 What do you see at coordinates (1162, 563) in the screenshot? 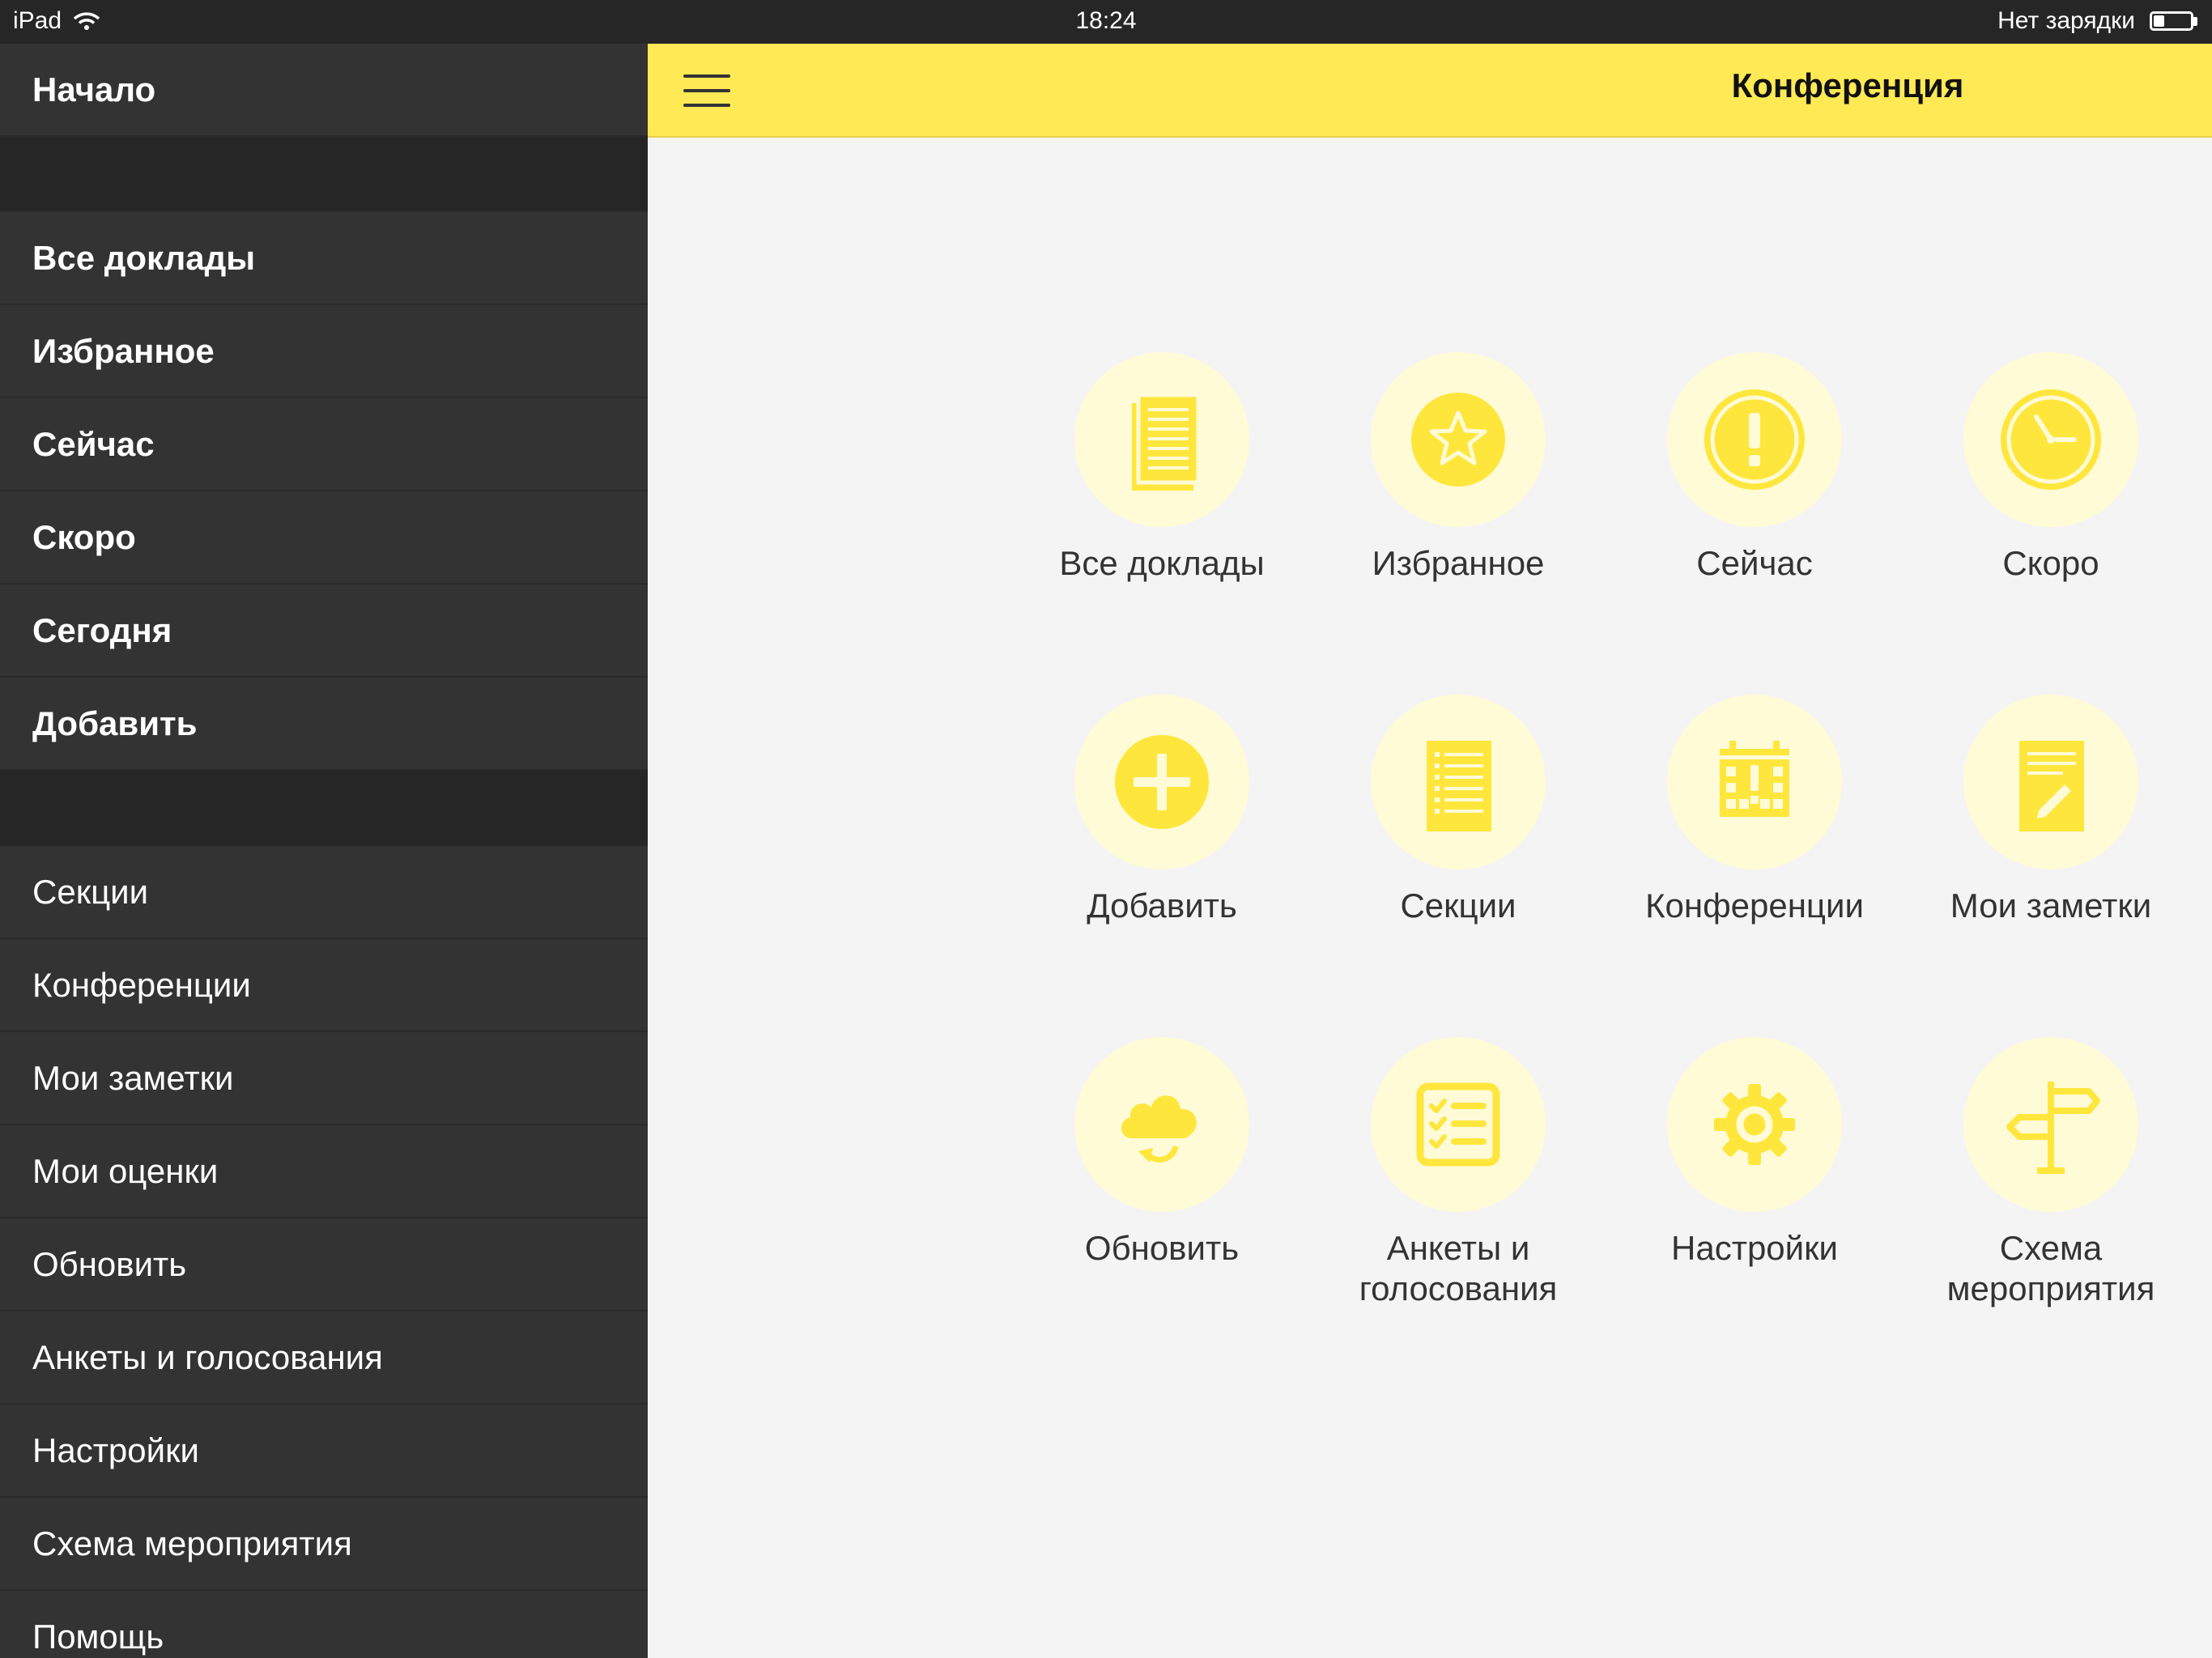
I see `tile-label: Все доклады` at bounding box center [1162, 563].